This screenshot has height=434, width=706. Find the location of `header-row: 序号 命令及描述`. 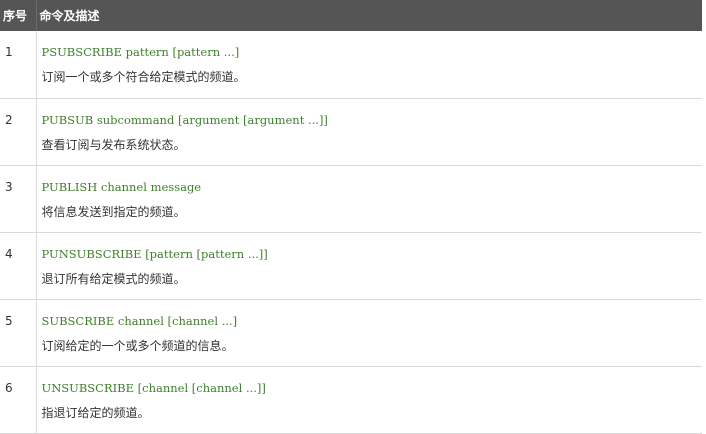

header-row: 序号 命令及描述 is located at coordinates (351, 15).